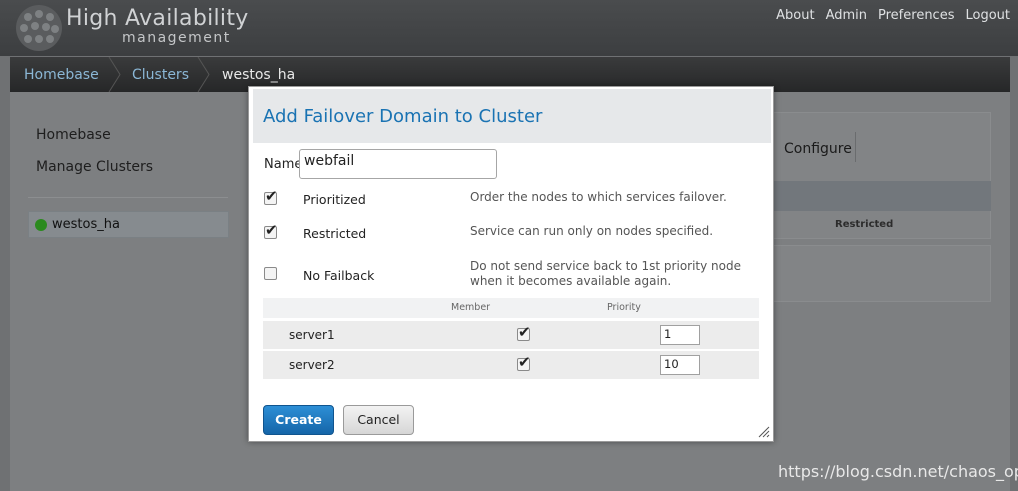 The image size is (1018, 491). What do you see at coordinates (624, 307) in the screenshot?
I see `priority-column-header: Priority` at bounding box center [624, 307].